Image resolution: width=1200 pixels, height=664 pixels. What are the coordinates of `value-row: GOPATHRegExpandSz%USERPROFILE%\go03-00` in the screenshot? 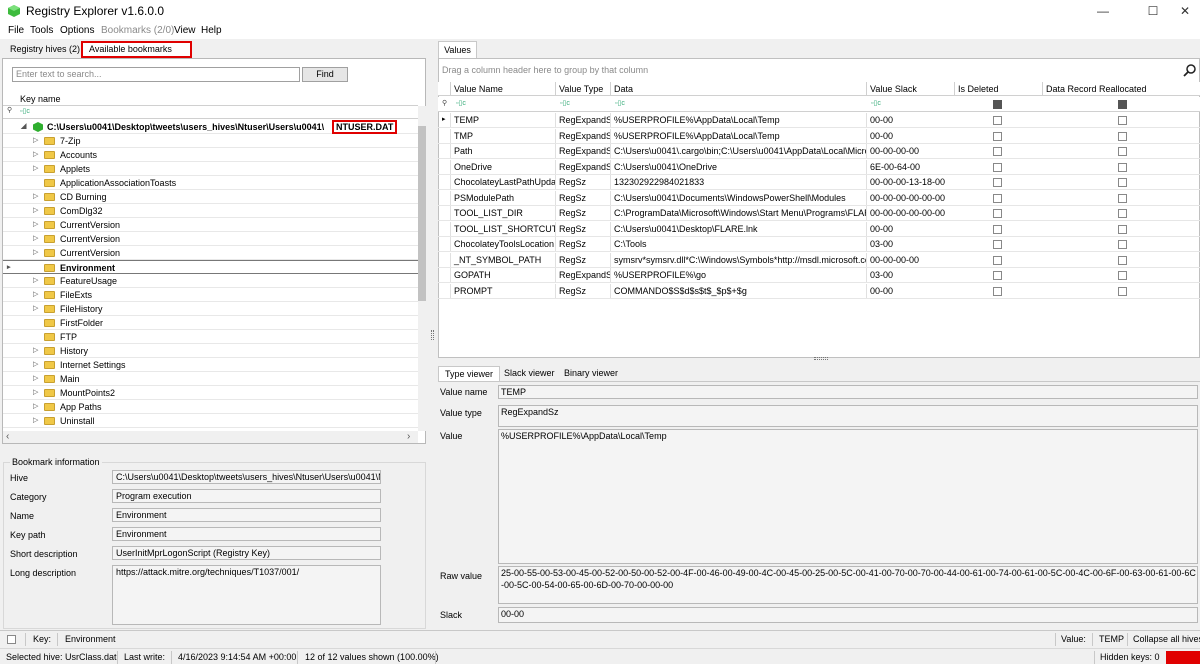 It's located at (819, 275).